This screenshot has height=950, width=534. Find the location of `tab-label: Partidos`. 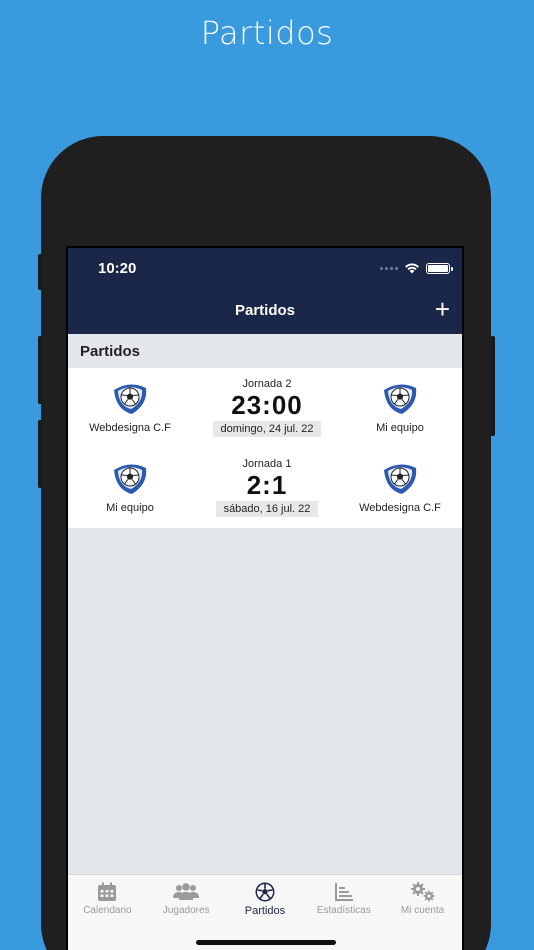

tab-label: Partidos is located at coordinates (265, 911).